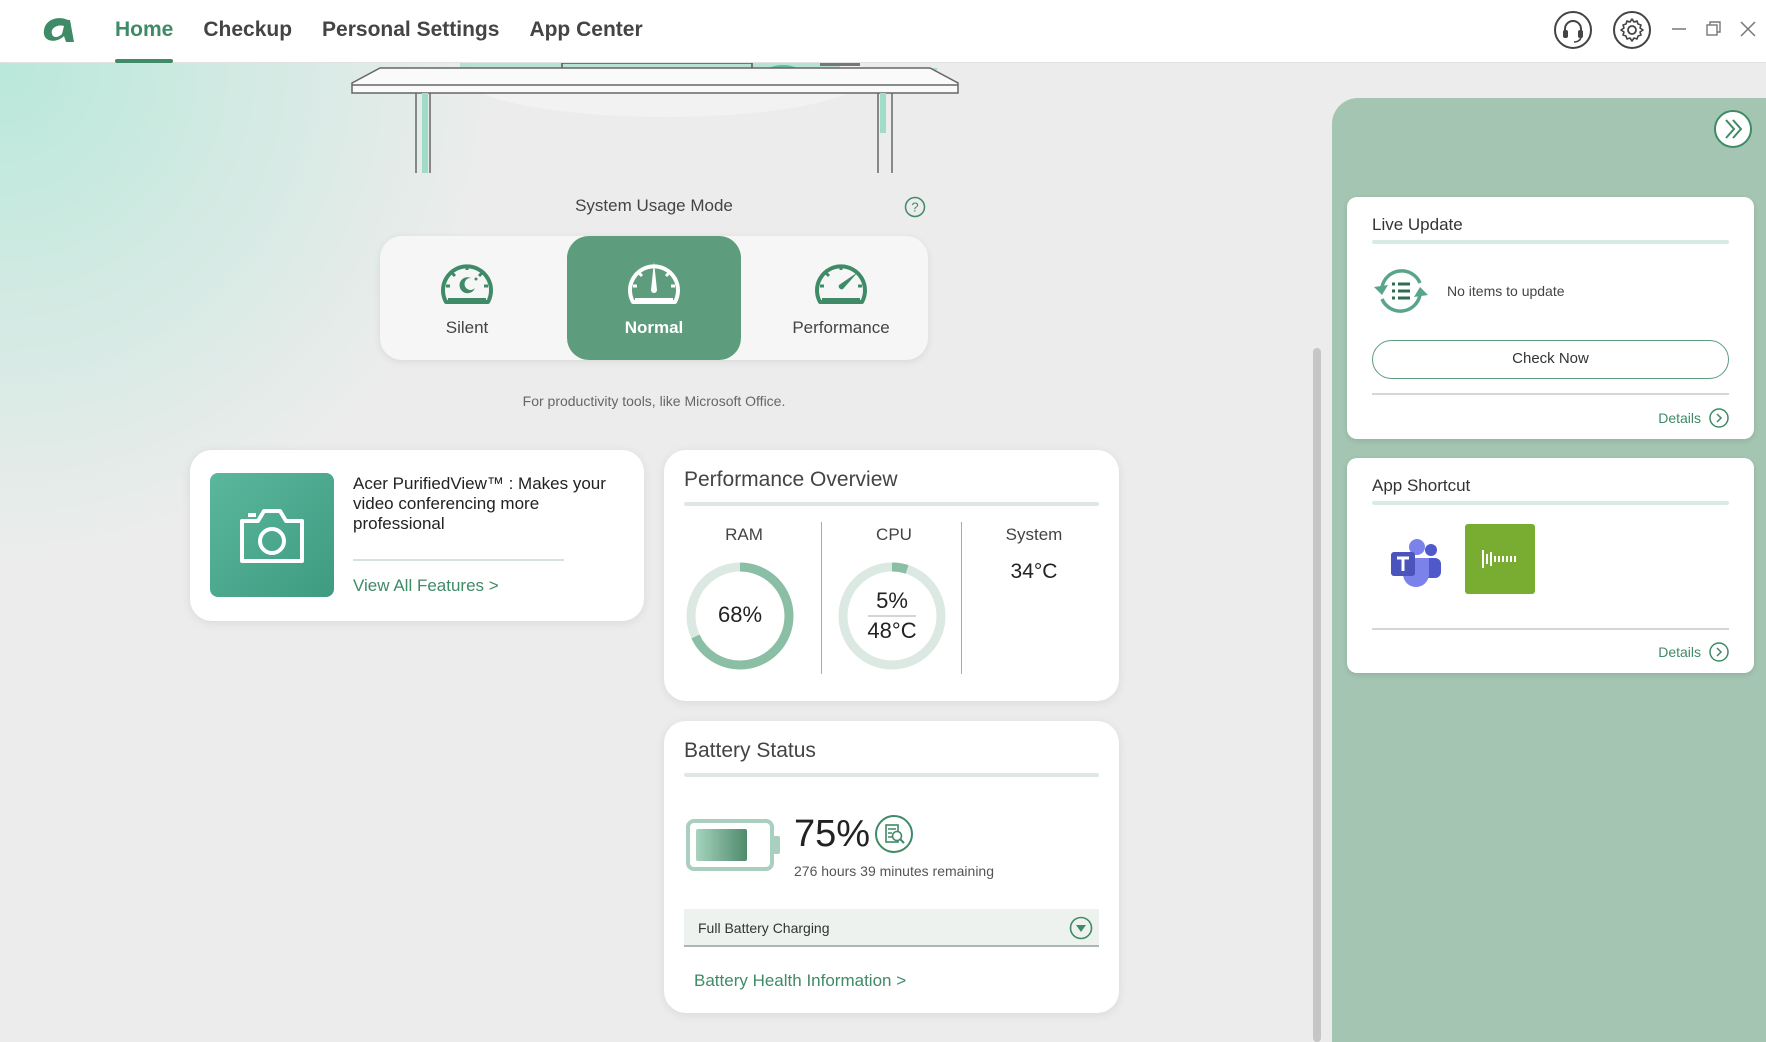 The height and width of the screenshot is (1042, 1766). Describe the element at coordinates (585, 31) in the screenshot. I see `nav-app-center: App Center` at that location.